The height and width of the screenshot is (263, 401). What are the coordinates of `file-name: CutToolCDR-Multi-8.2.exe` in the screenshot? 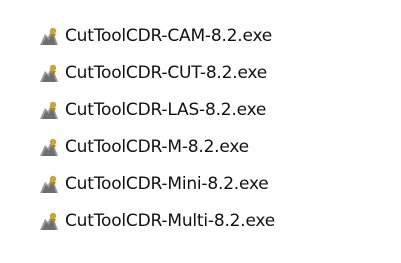 It's located at (170, 220).